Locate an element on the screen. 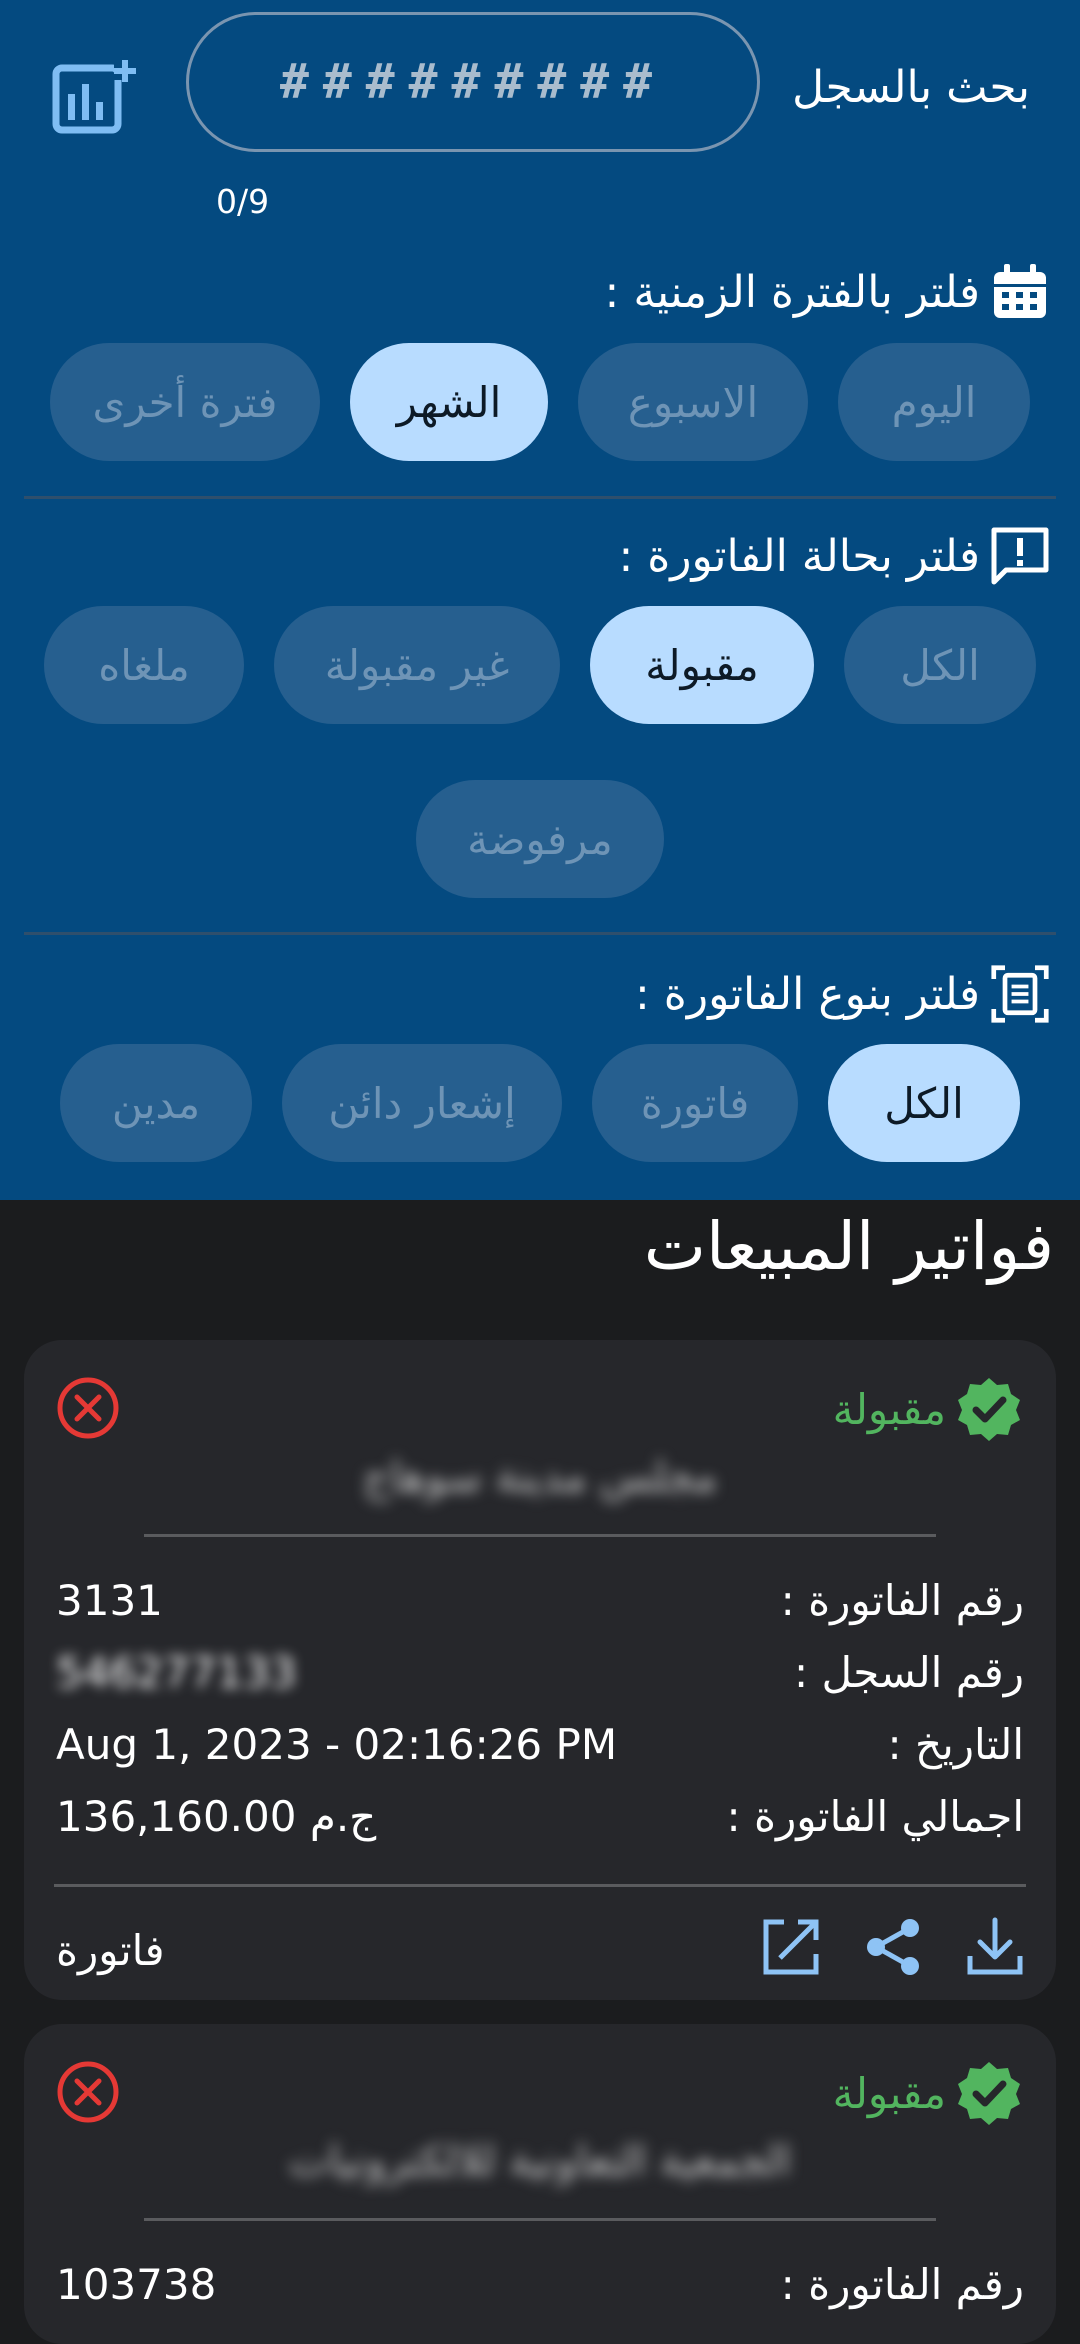  registry-number-row: 546277133 رقم السجل : is located at coordinates (540, 1672).